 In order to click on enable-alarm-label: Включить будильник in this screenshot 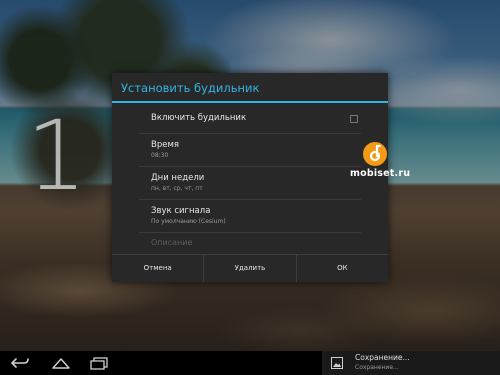, I will do `click(199, 118)`.